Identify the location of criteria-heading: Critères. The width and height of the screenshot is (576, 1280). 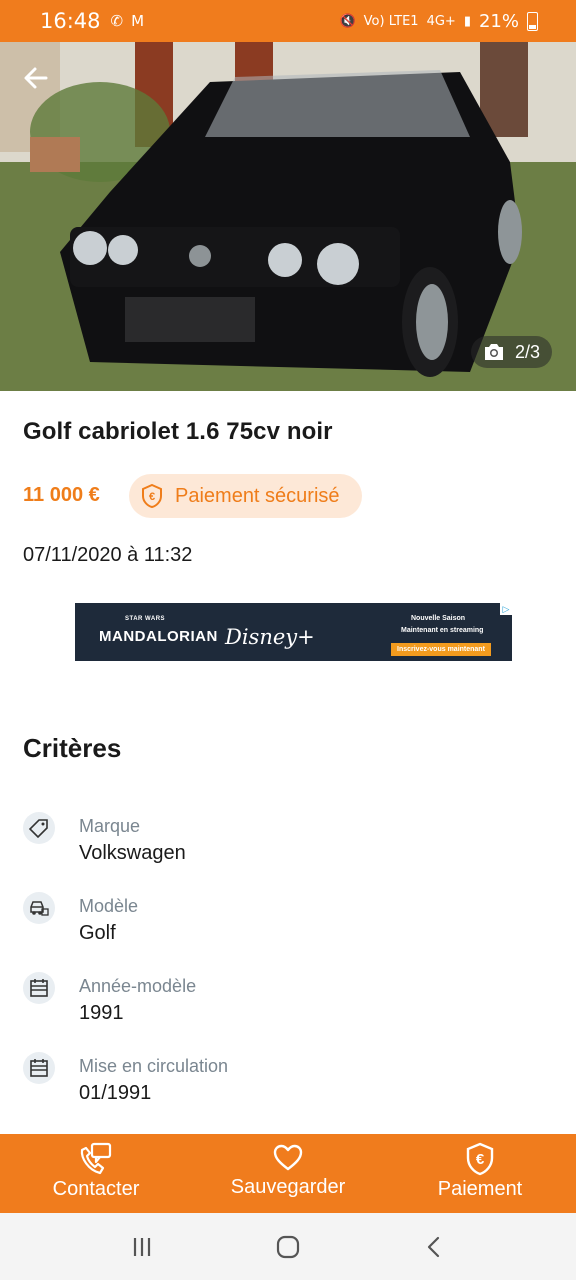
(72, 748).